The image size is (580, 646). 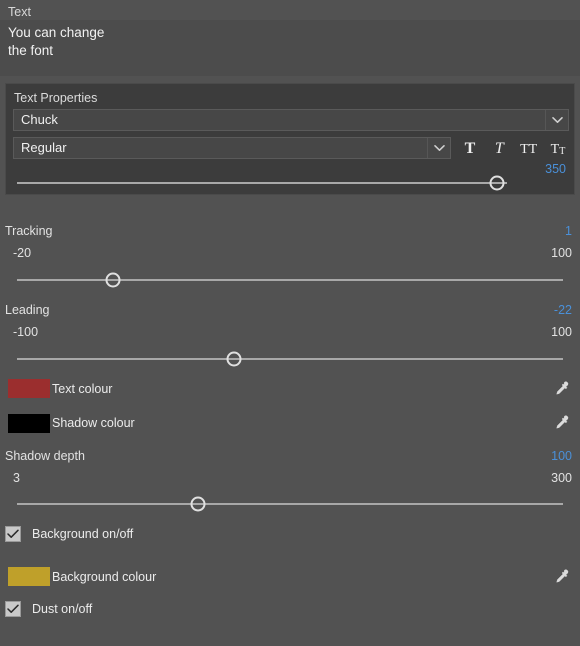 I want to click on tracking-max: 100, so click(x=561, y=253).